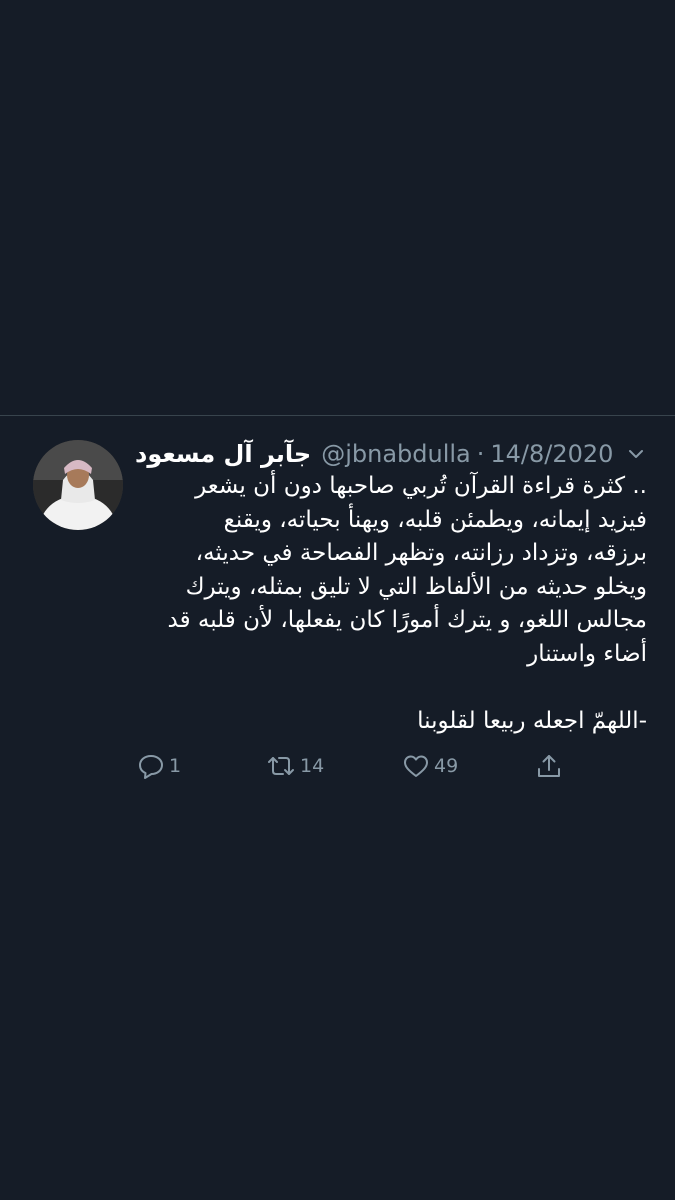 This screenshot has height=1200, width=675. What do you see at coordinates (396, 454) in the screenshot?
I see `user-handle: @jbnabdulla` at bounding box center [396, 454].